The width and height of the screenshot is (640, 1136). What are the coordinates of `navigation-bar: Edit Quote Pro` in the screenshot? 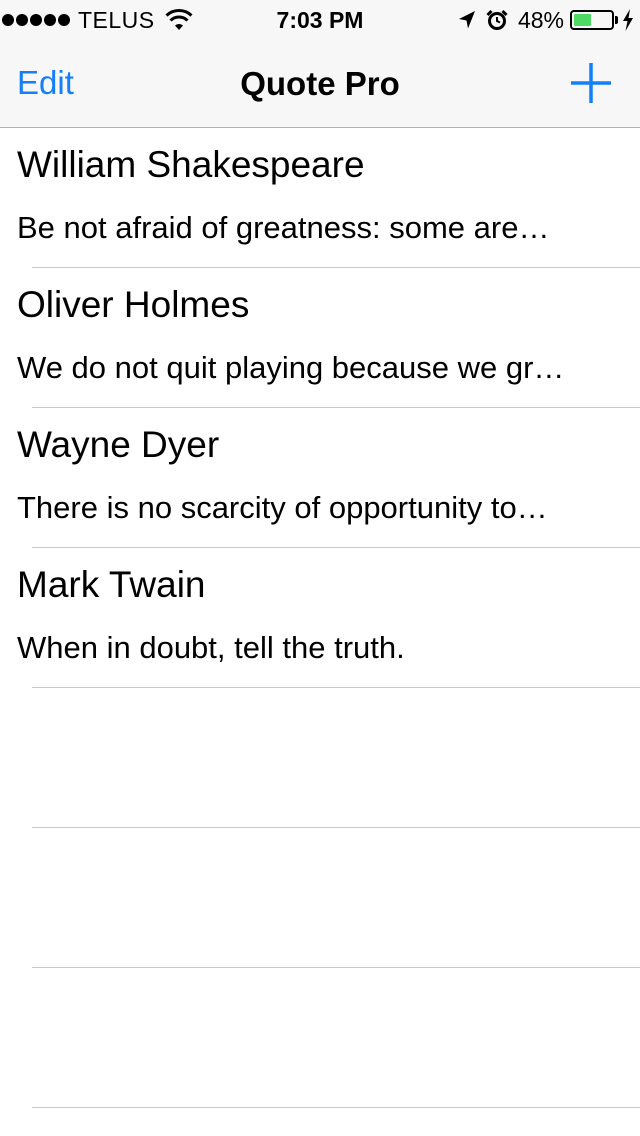 It's located at (320, 84).